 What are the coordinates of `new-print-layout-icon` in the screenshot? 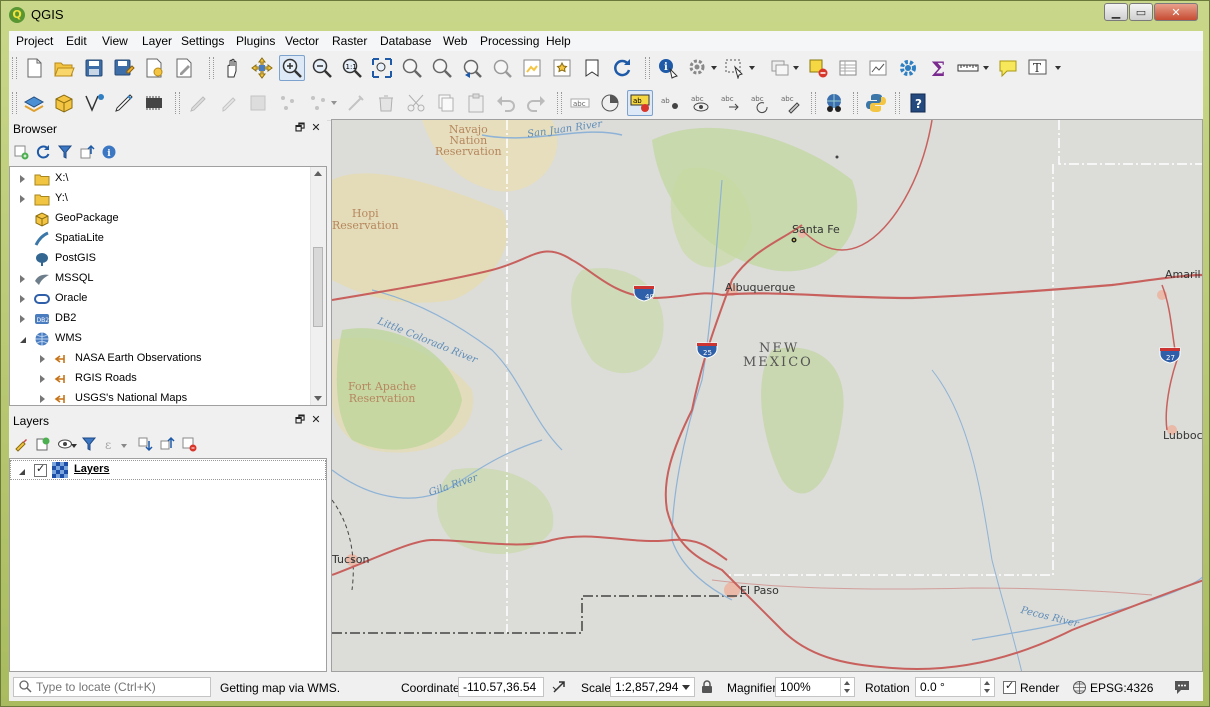 It's located at (154, 68).